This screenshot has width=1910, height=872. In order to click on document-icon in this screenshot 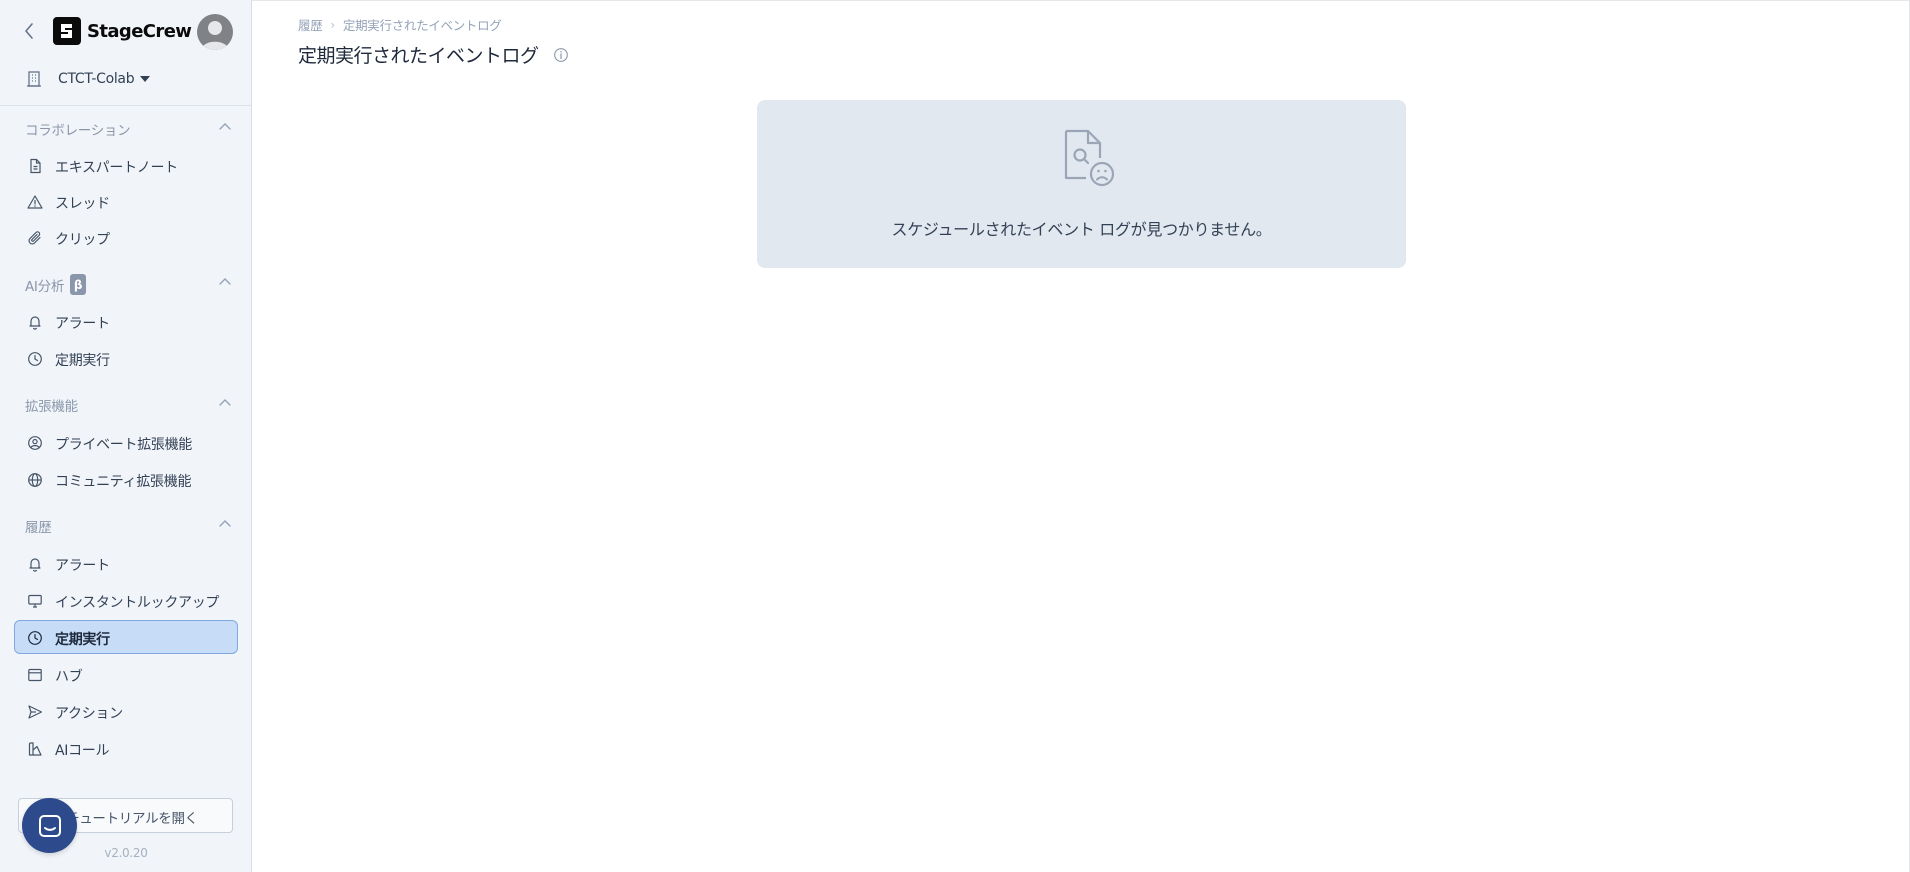, I will do `click(35, 166)`.